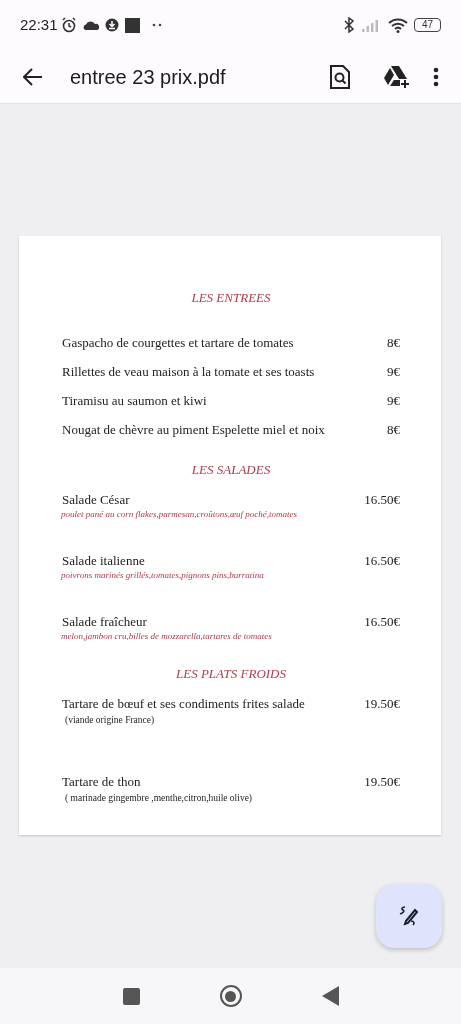  Describe the element at coordinates (231, 298) in the screenshot. I see `section-heading: LES ENTREES` at that location.